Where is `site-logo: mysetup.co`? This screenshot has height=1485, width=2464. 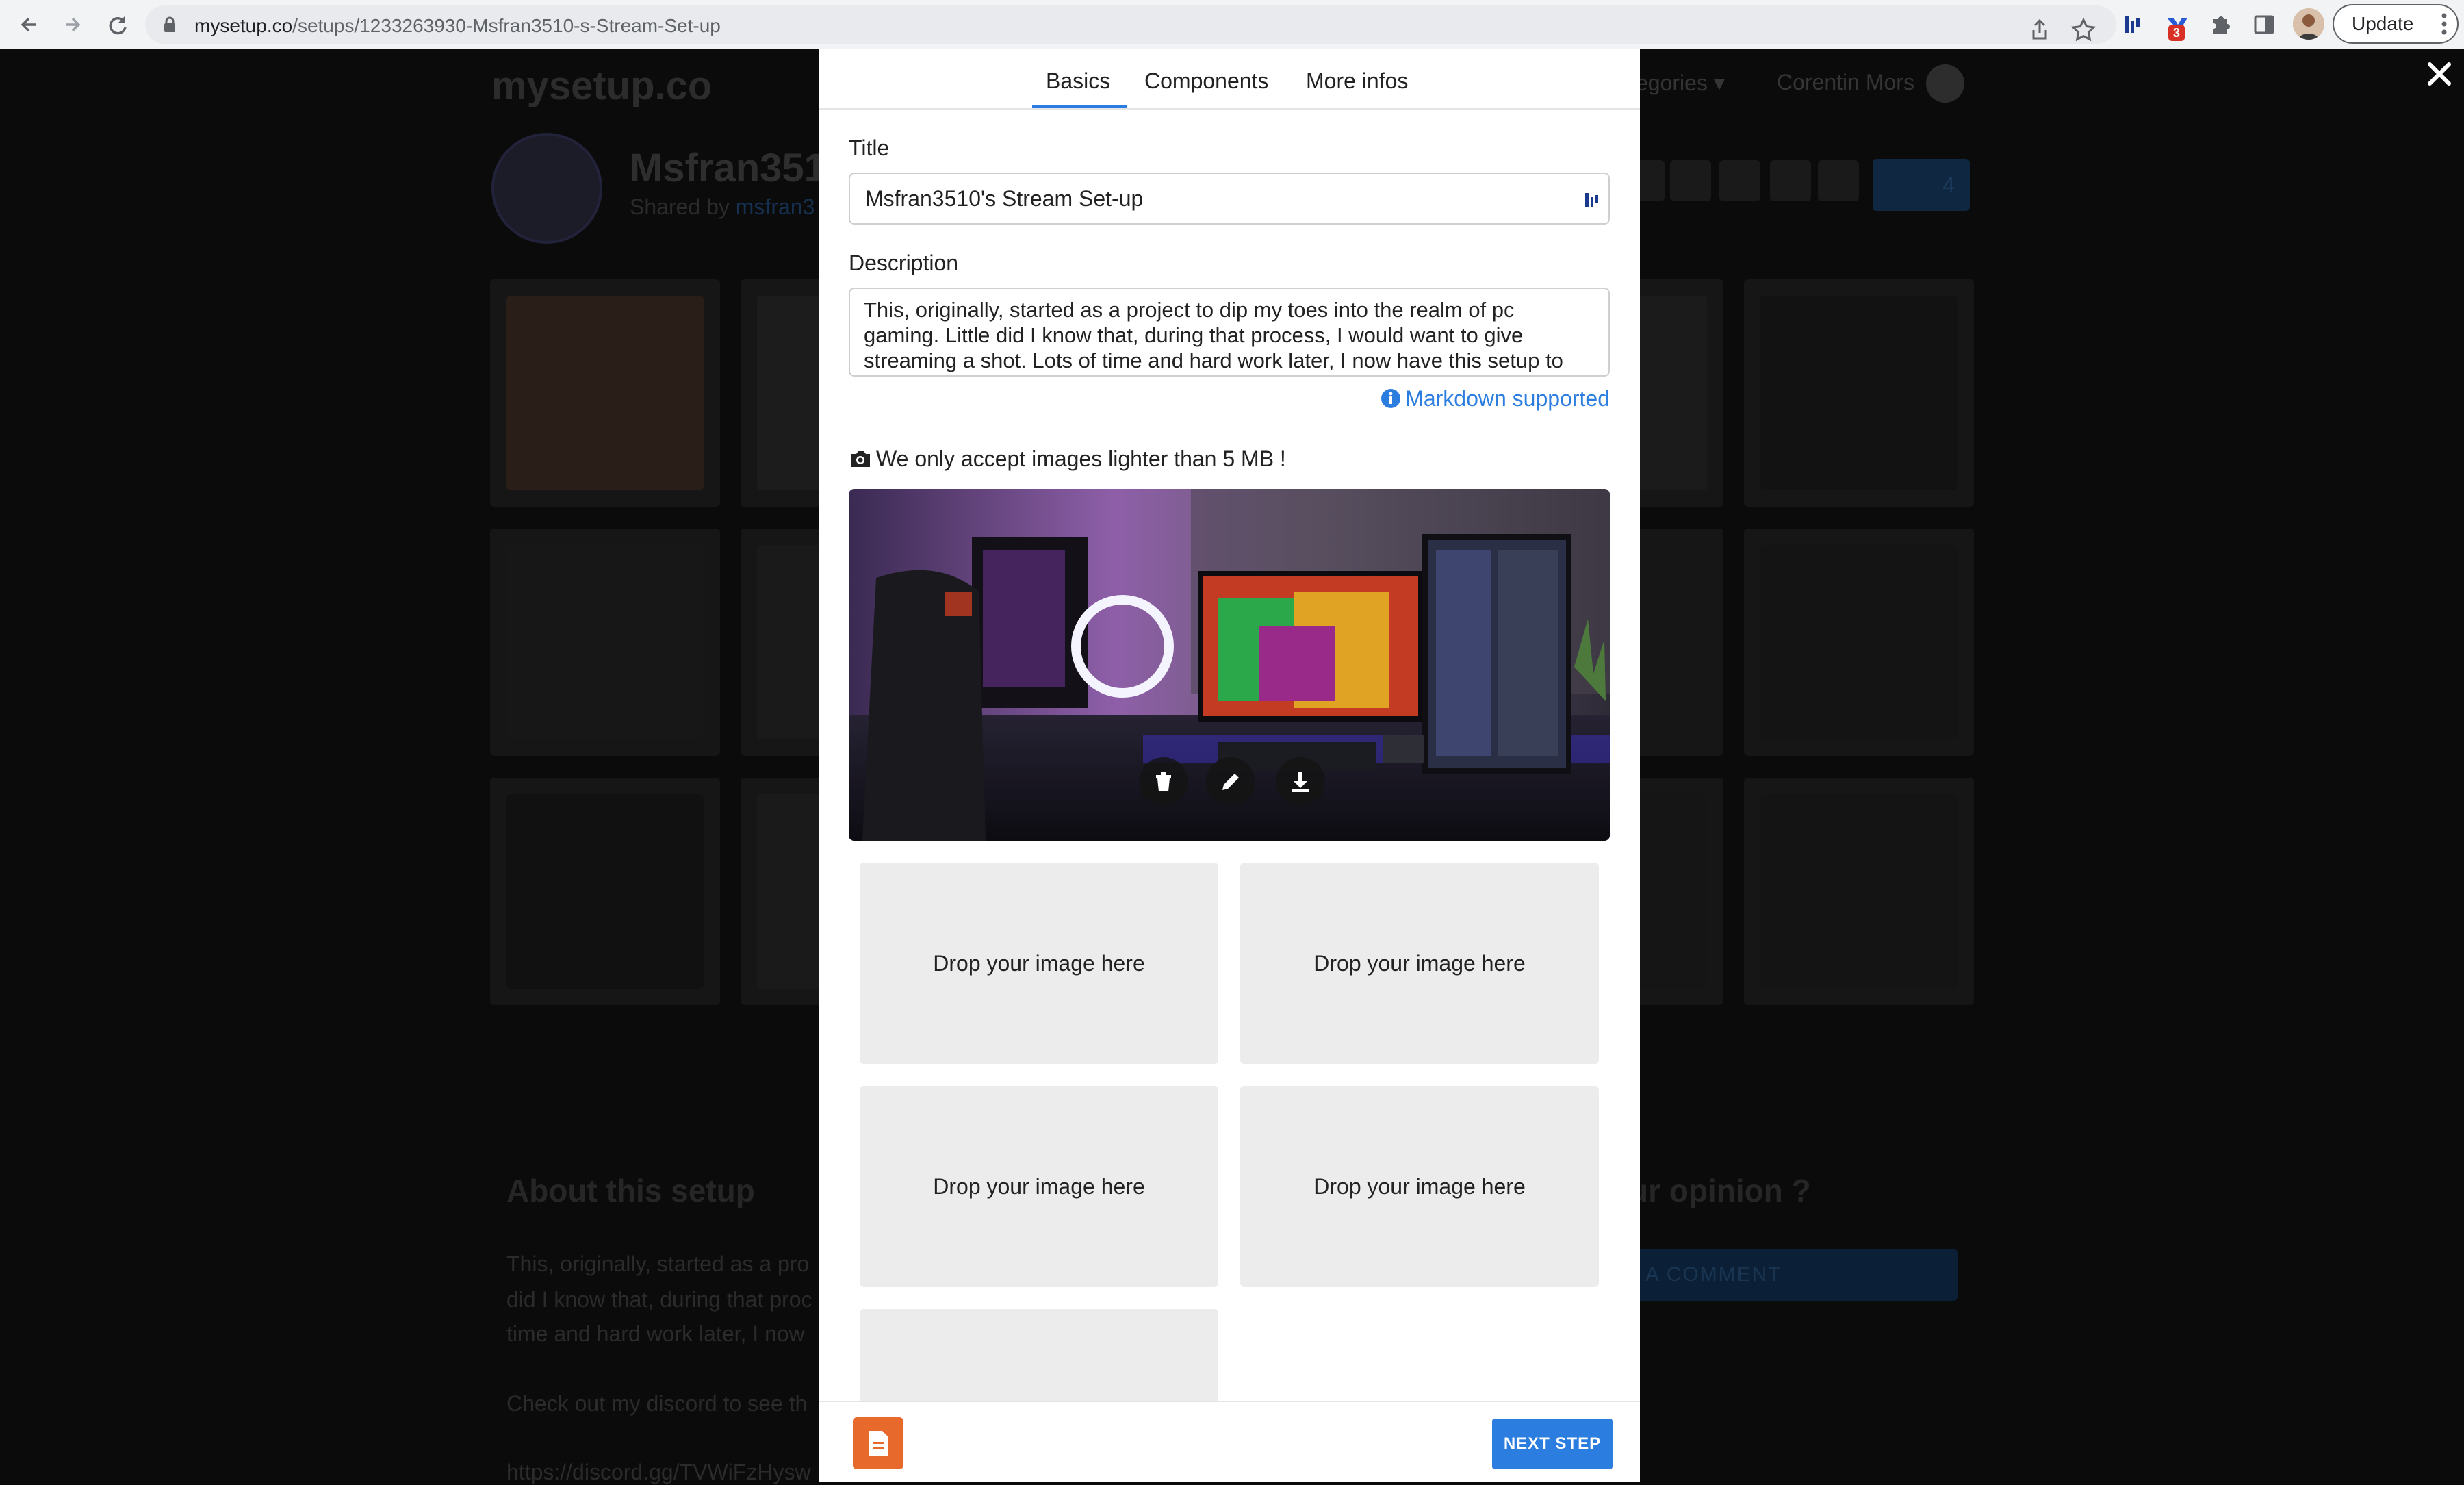
site-logo: mysetup.co is located at coordinates (602, 86).